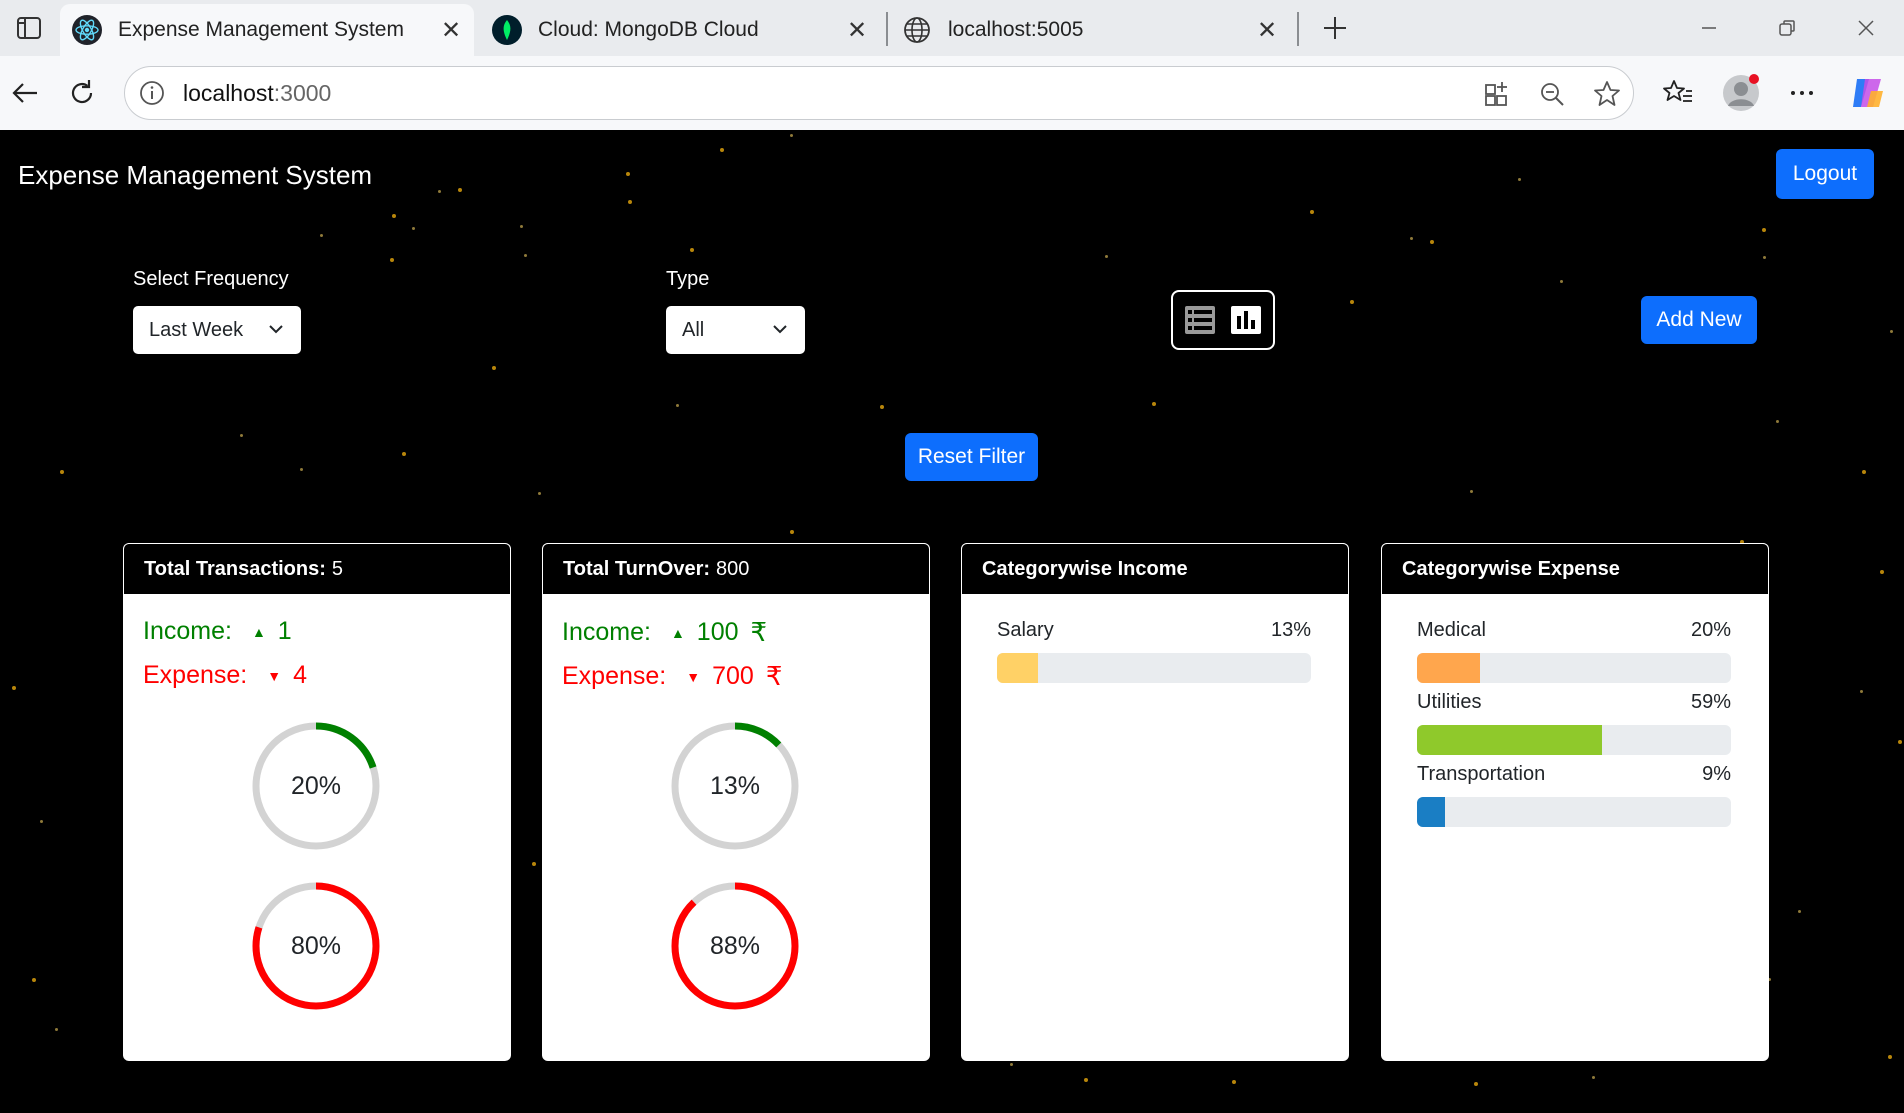 The height and width of the screenshot is (1113, 1904). I want to click on minimize-icon, so click(1709, 28).